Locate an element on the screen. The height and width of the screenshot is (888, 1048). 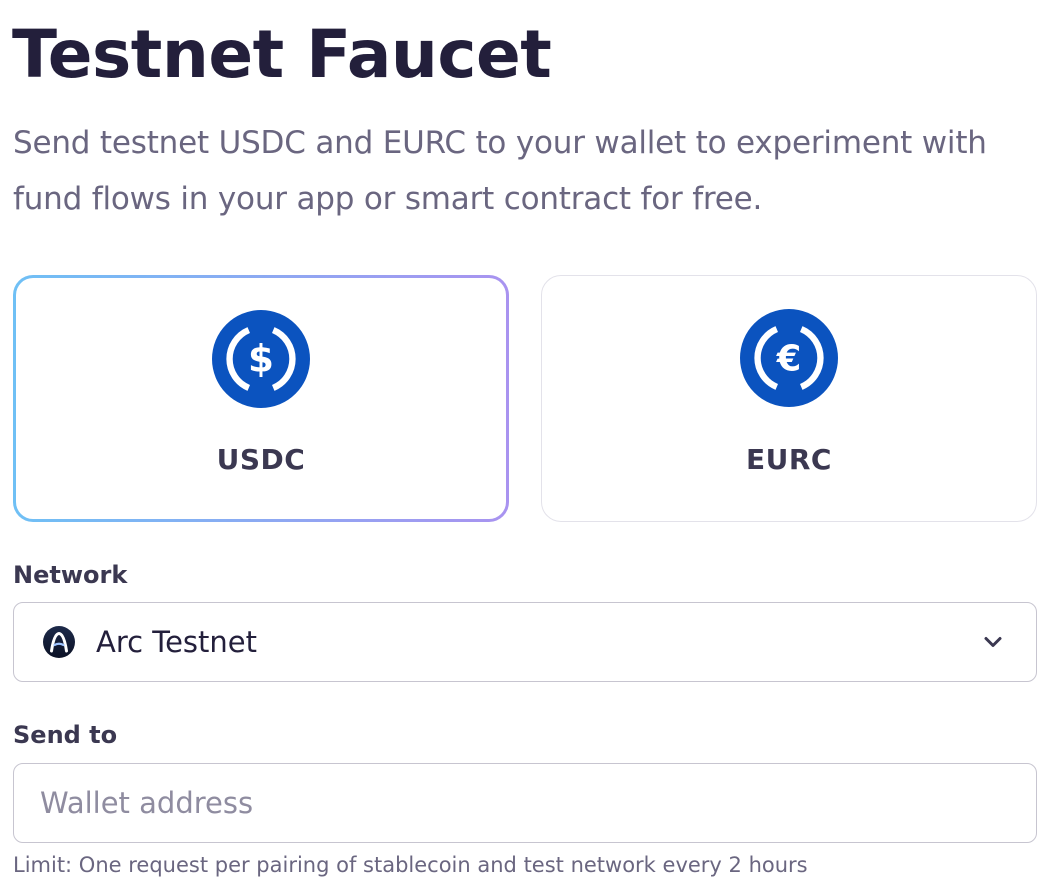
token-card-eurc: € EURC is located at coordinates (789, 398).